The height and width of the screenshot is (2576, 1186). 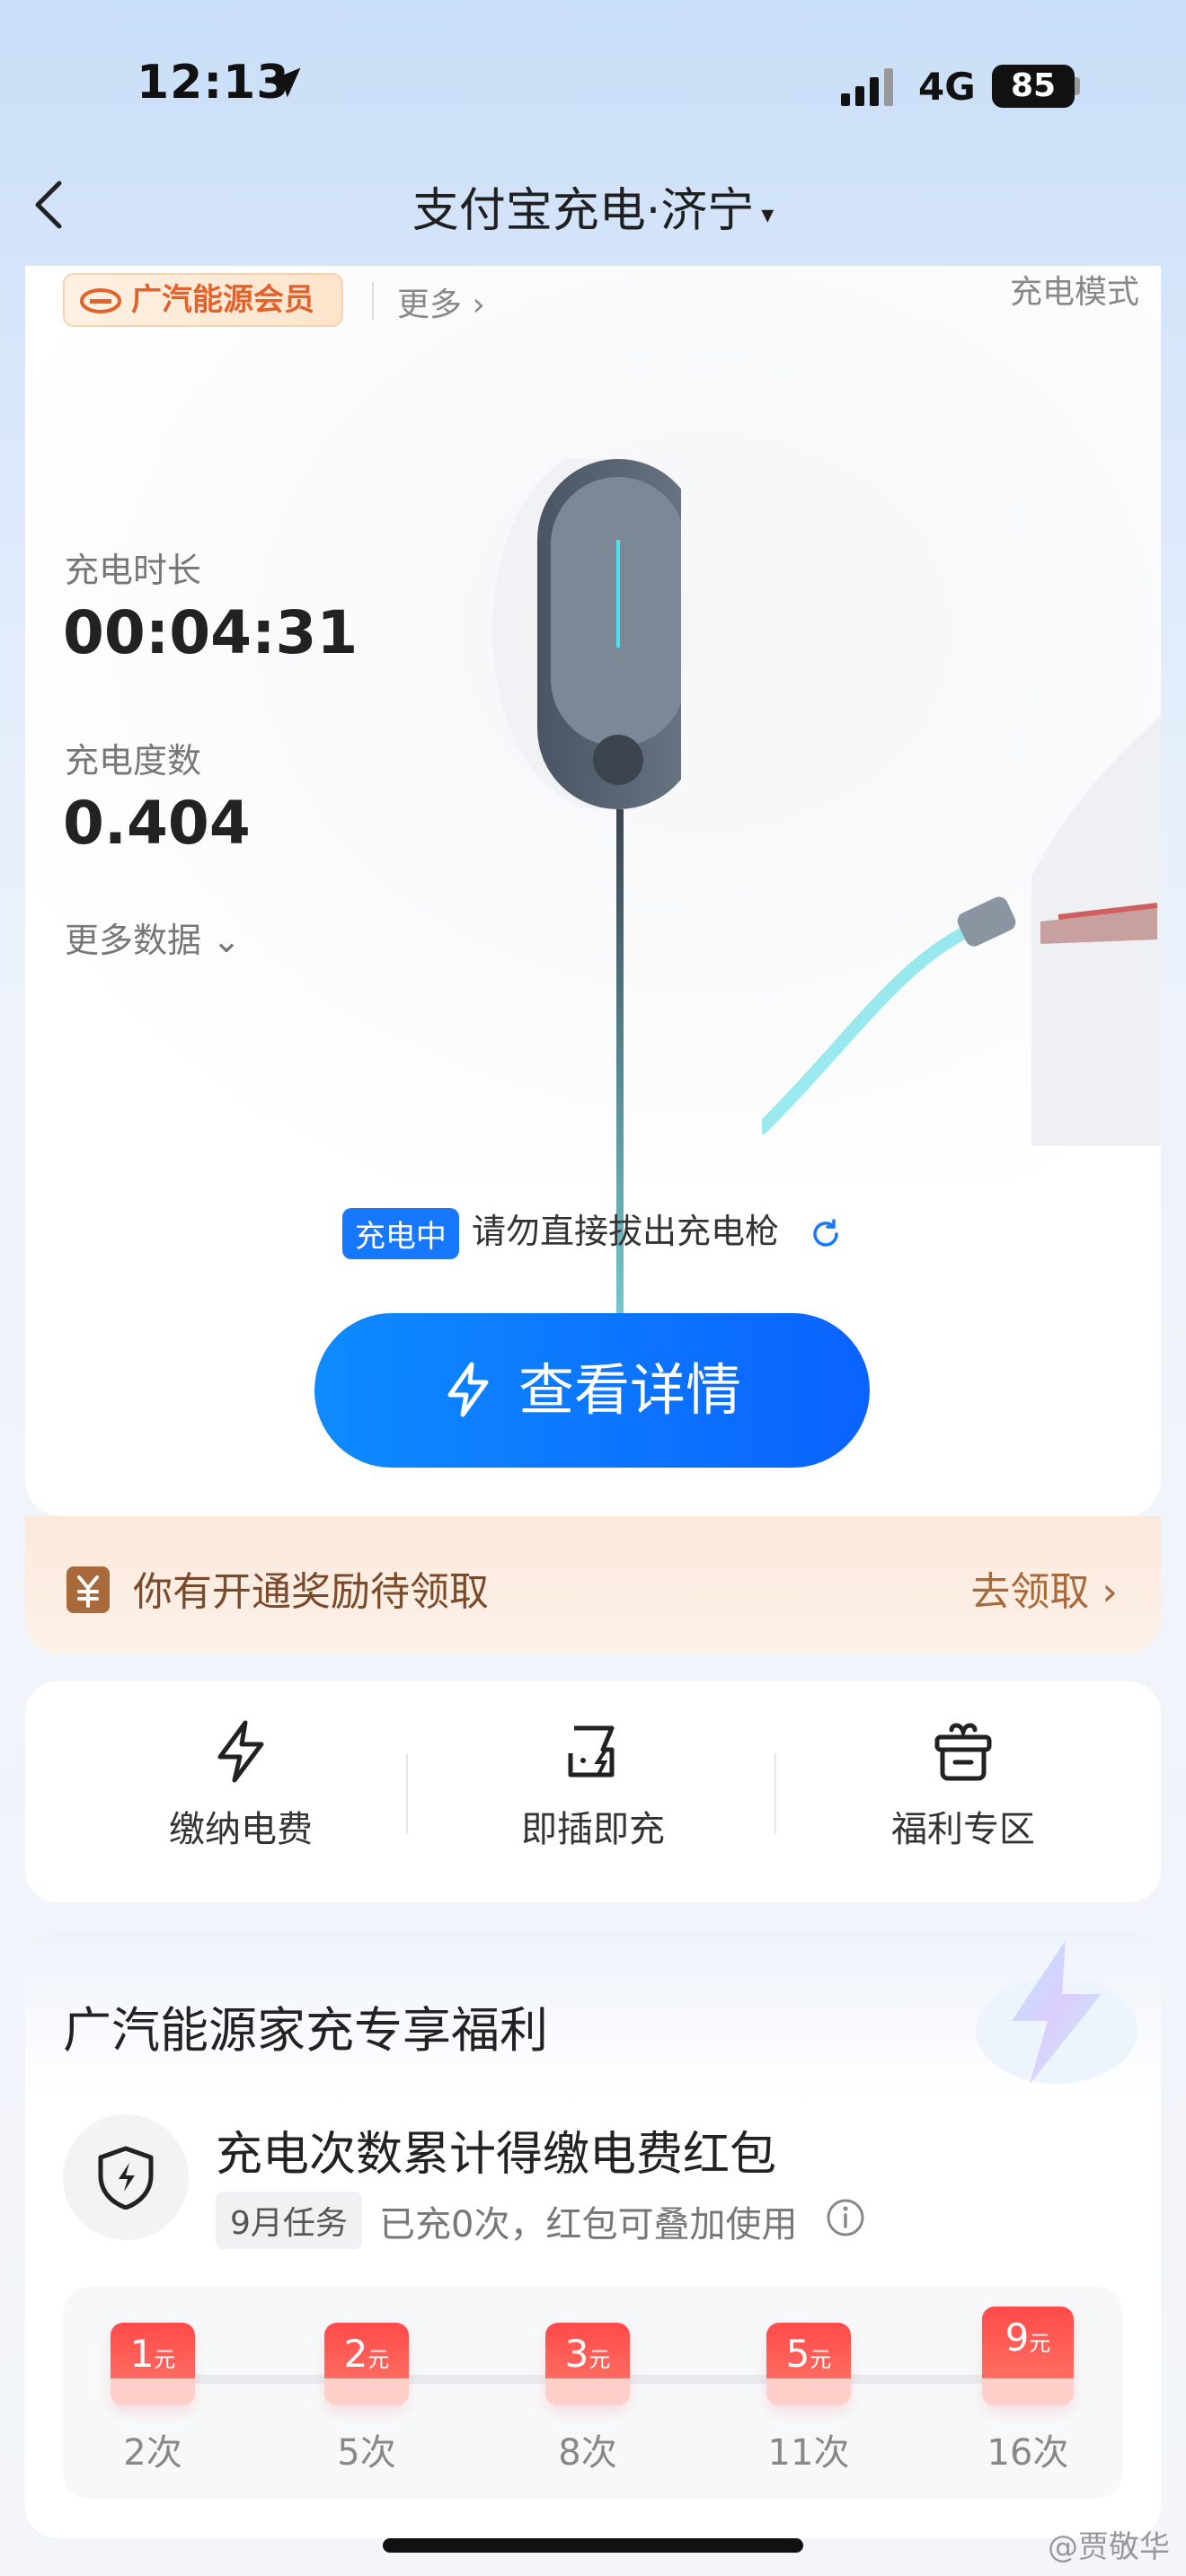 What do you see at coordinates (88, 1589) in the screenshot?
I see `coupon-icon` at bounding box center [88, 1589].